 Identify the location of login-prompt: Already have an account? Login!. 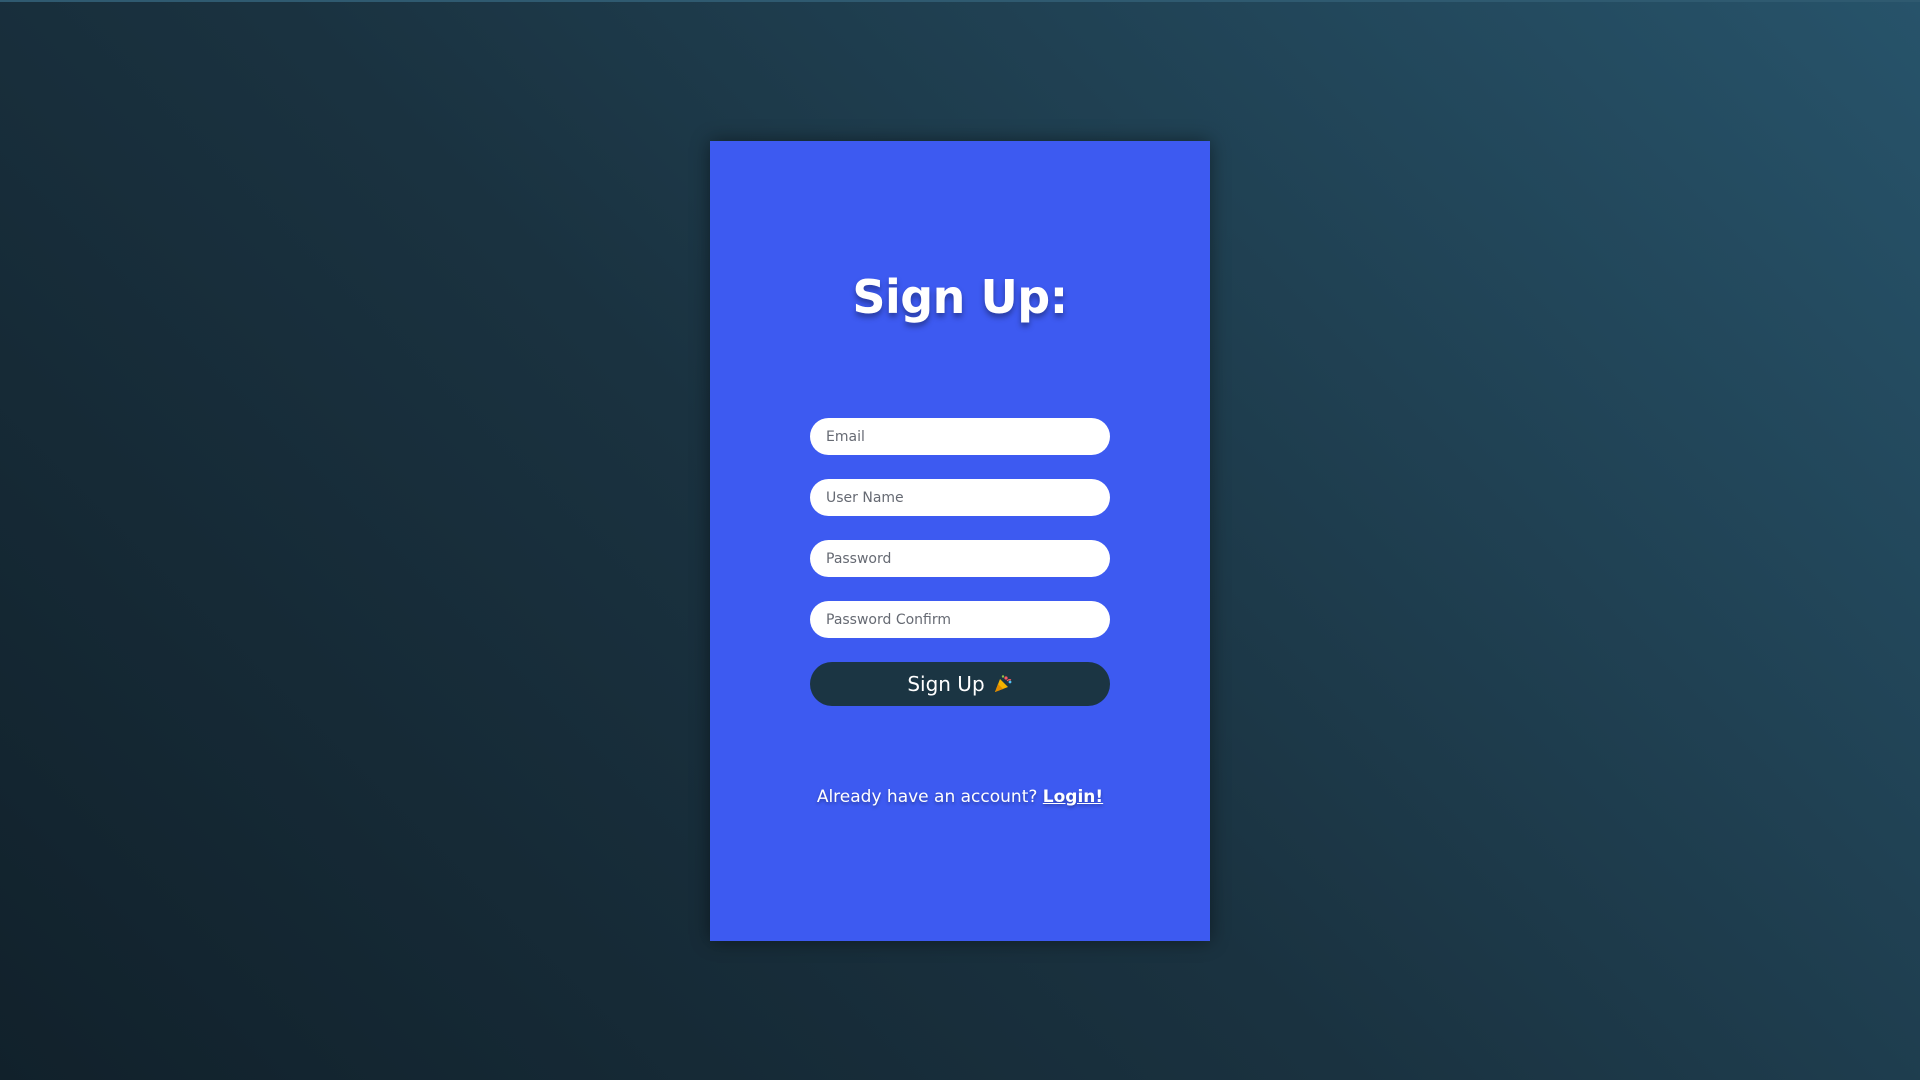
(960, 797).